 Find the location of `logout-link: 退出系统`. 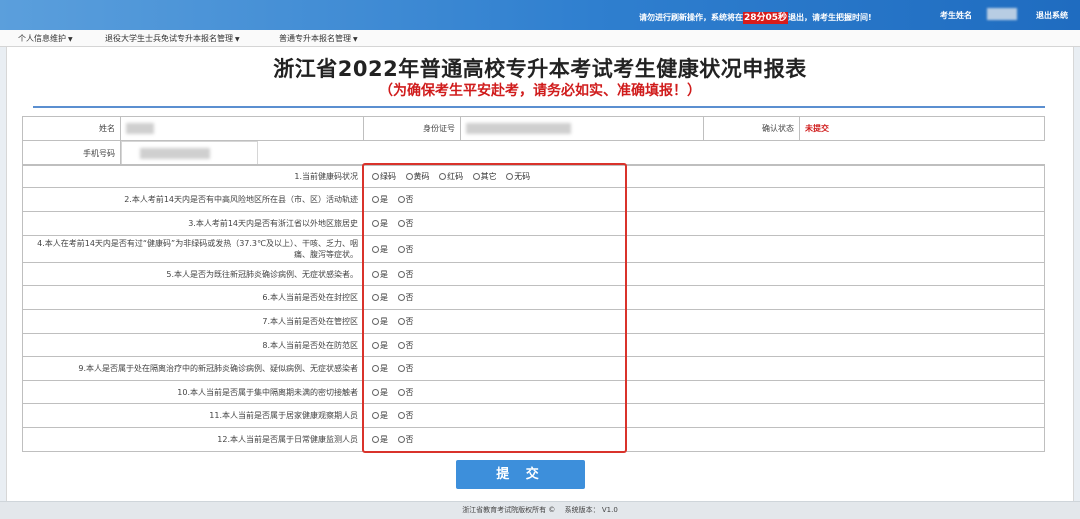

logout-link: 退出系统 is located at coordinates (1052, 15).